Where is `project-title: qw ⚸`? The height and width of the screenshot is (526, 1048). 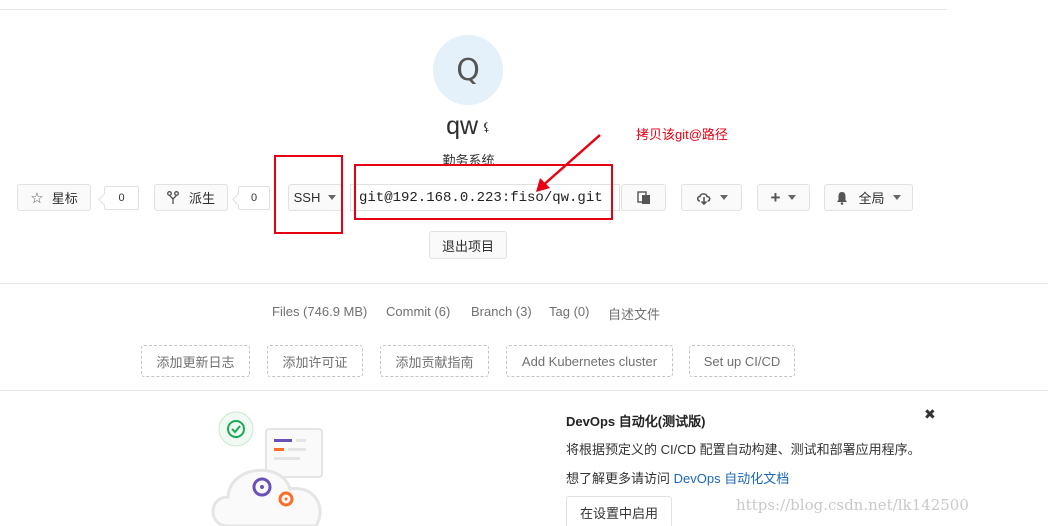 project-title: qw ⚸ is located at coordinates (468, 126).